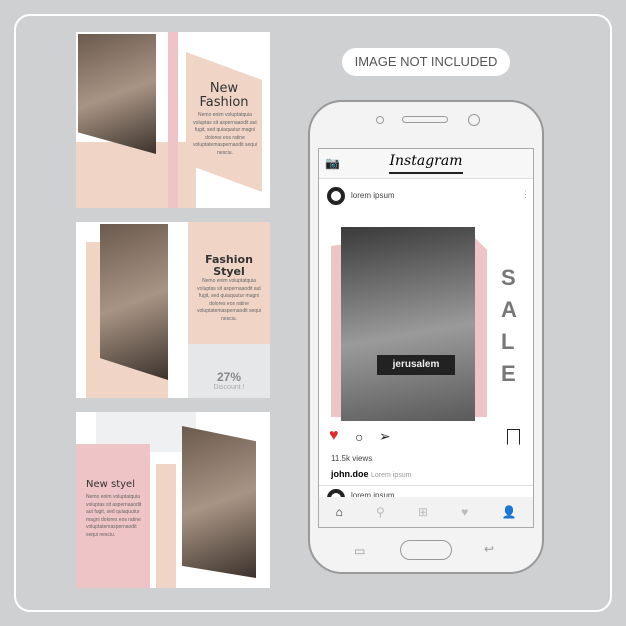 The height and width of the screenshot is (626, 626). What do you see at coordinates (525, 194) in the screenshot?
I see `more-options-icon: ⋮` at bounding box center [525, 194].